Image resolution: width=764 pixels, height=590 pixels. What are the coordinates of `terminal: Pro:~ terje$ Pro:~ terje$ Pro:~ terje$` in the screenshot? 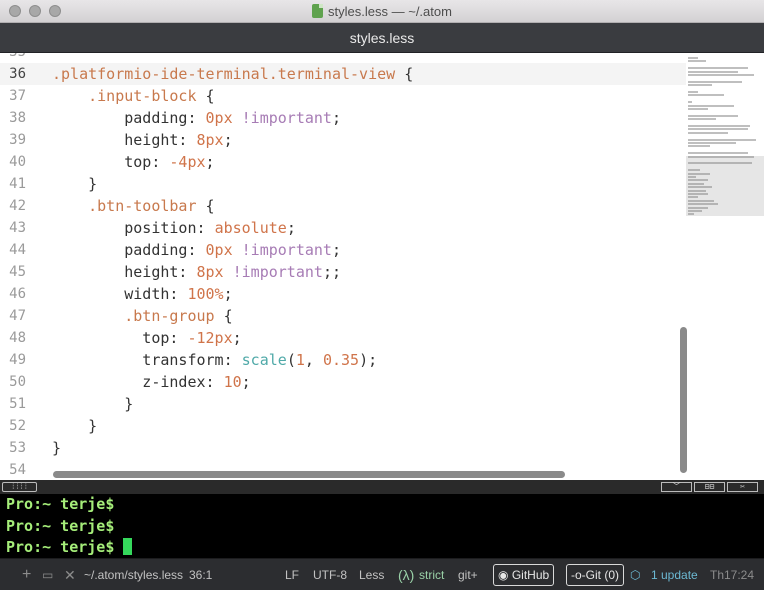 It's located at (382, 526).